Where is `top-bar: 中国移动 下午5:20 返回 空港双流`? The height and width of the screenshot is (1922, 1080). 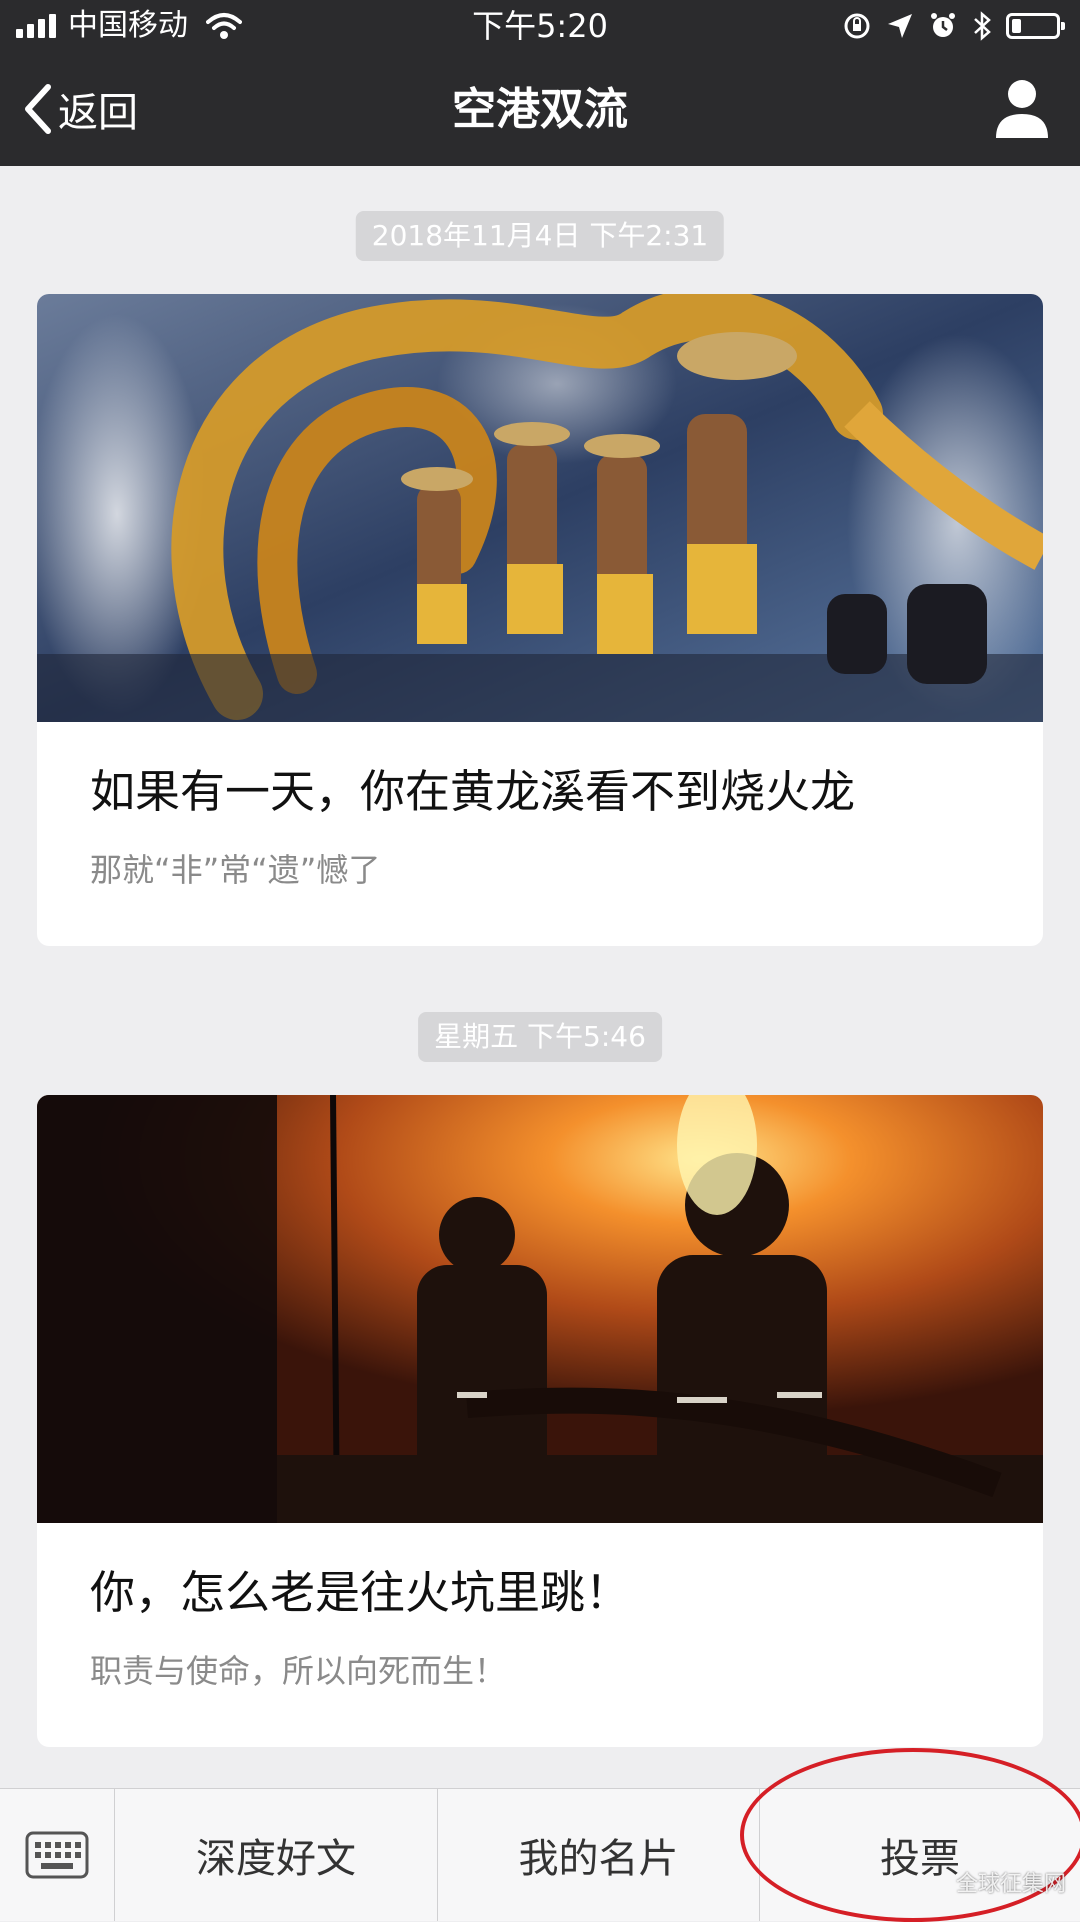 top-bar: 中国移动 下午5:20 返回 空港双流 is located at coordinates (540, 83).